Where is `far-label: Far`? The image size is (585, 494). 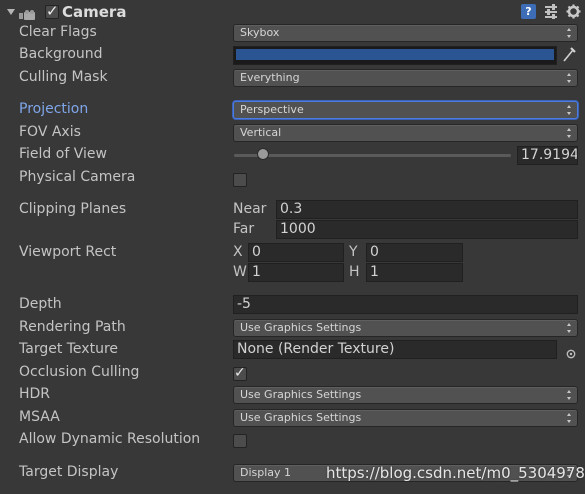
far-label: Far is located at coordinates (244, 229).